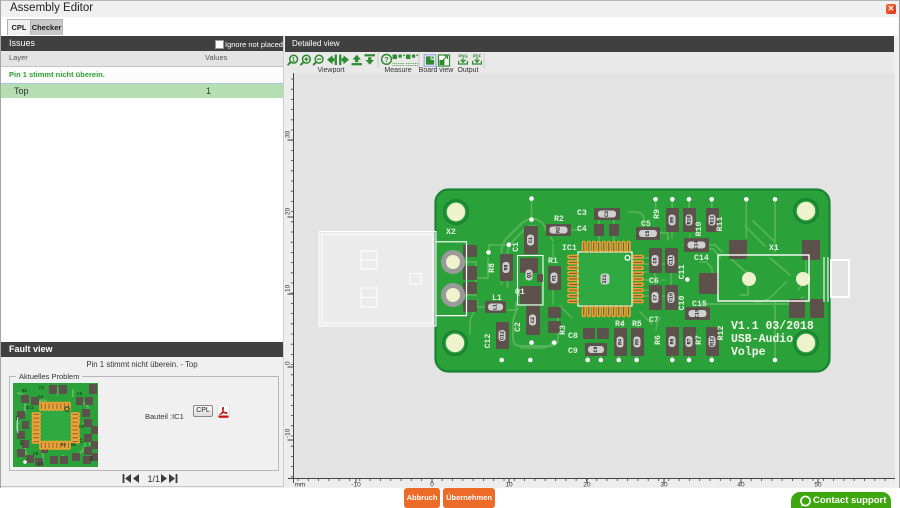 Image resolution: width=900 pixels, height=508 pixels. What do you see at coordinates (154, 479) in the screenshot?
I see `svg-text: 1/1` at bounding box center [154, 479].